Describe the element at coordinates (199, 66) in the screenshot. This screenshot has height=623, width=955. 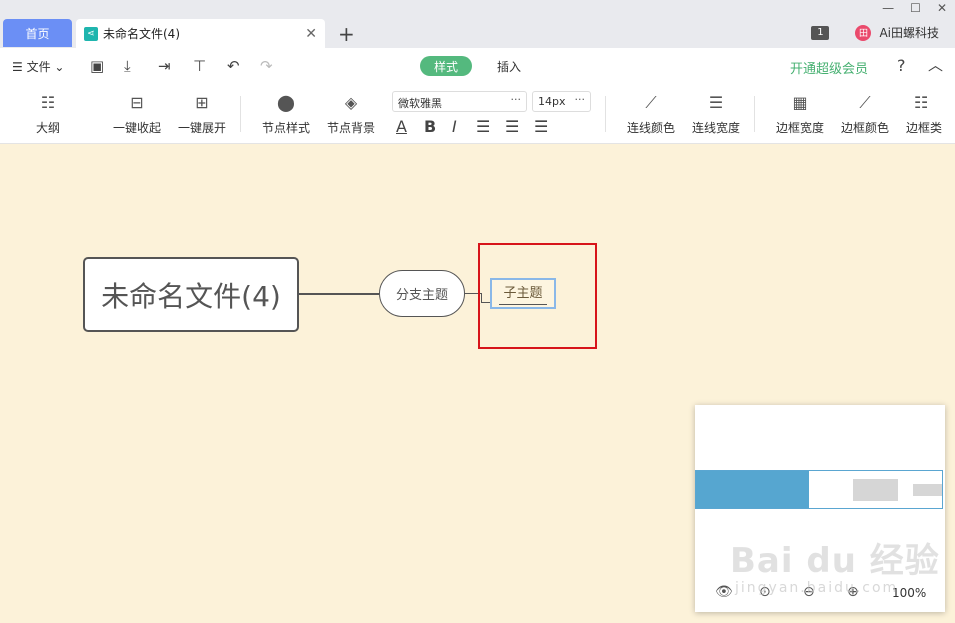
I see `format-painter-icon: ⊤` at that location.